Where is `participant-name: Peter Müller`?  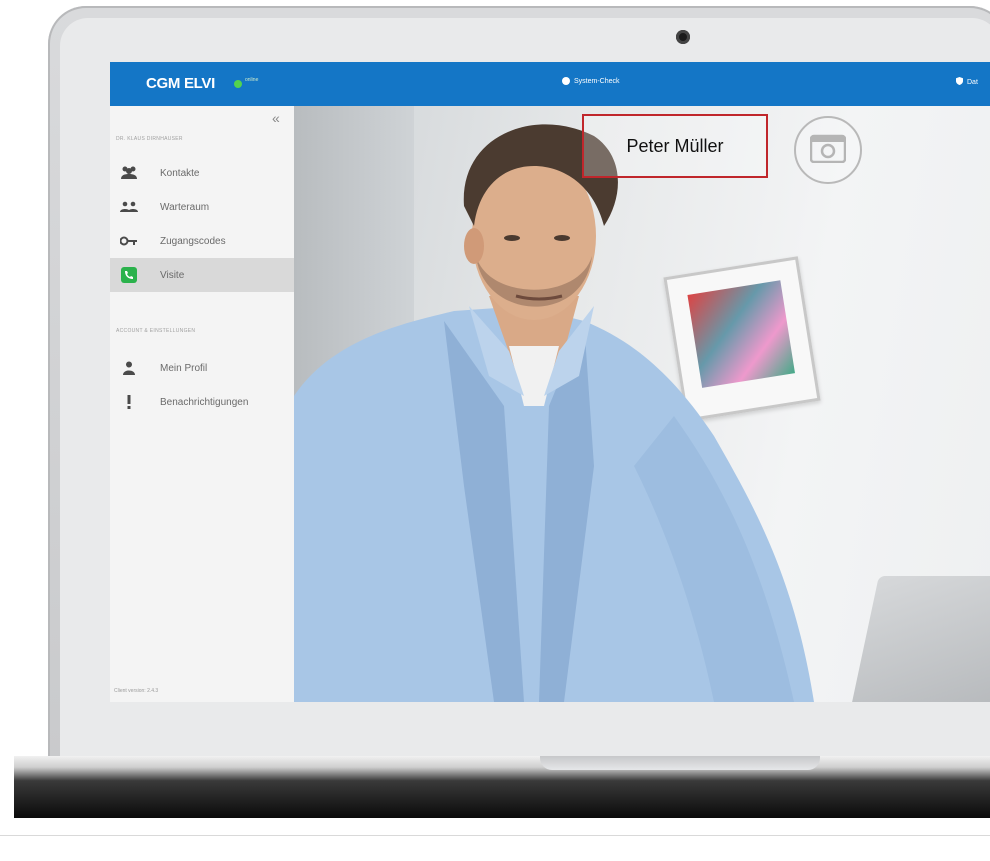 participant-name: Peter Müller is located at coordinates (675, 145).